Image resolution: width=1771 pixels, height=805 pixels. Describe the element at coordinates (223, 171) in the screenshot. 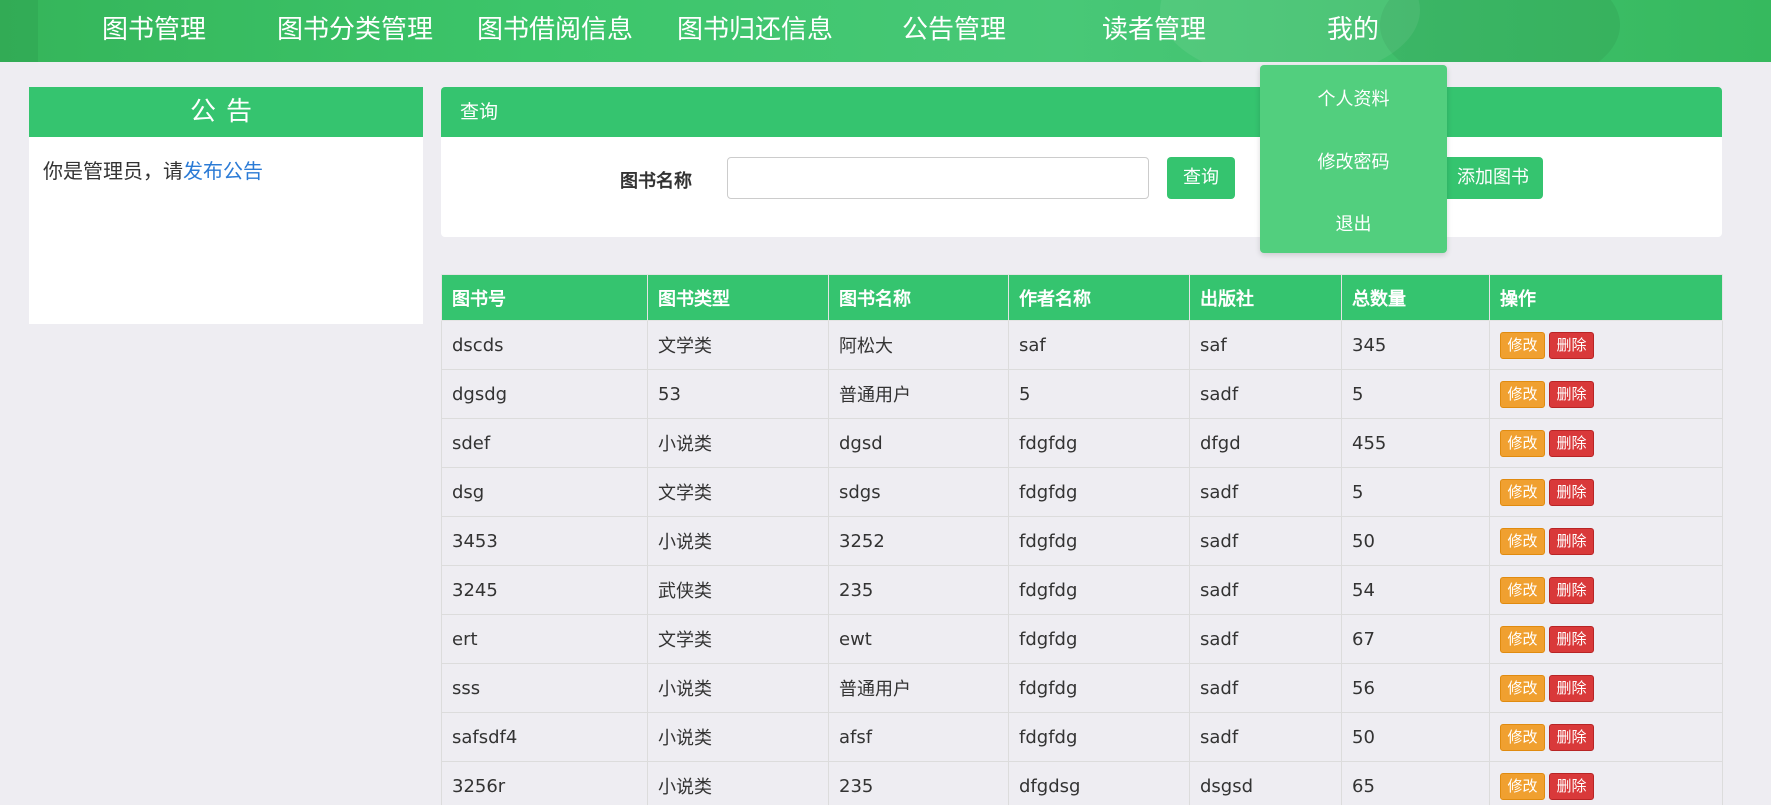

I see `publish-notice-link: 发布公告` at that location.